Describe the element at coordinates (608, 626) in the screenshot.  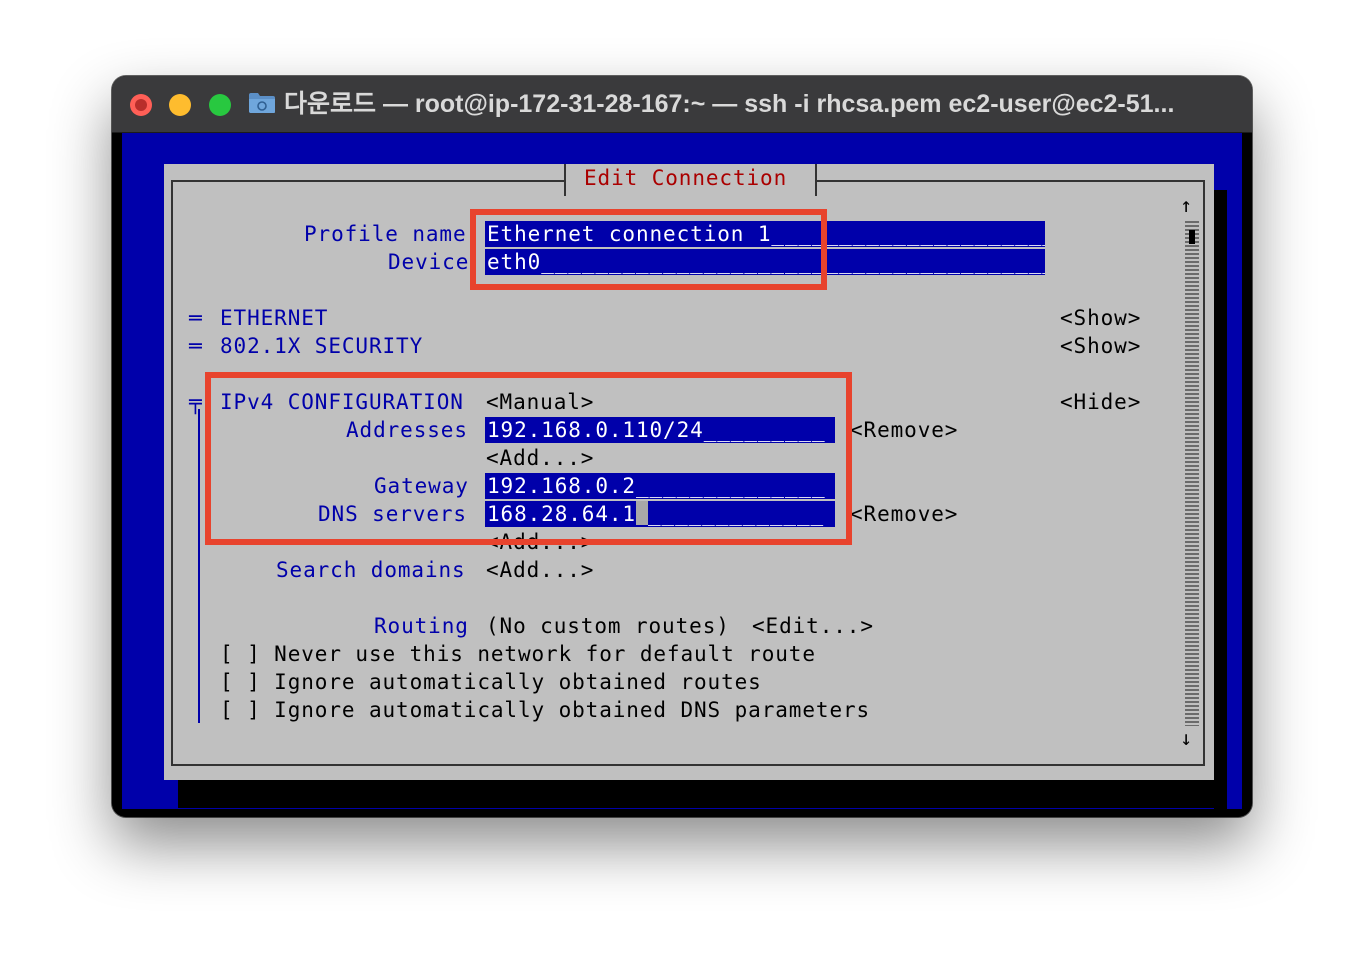
I see `routing-value: (No custom routes)` at that location.